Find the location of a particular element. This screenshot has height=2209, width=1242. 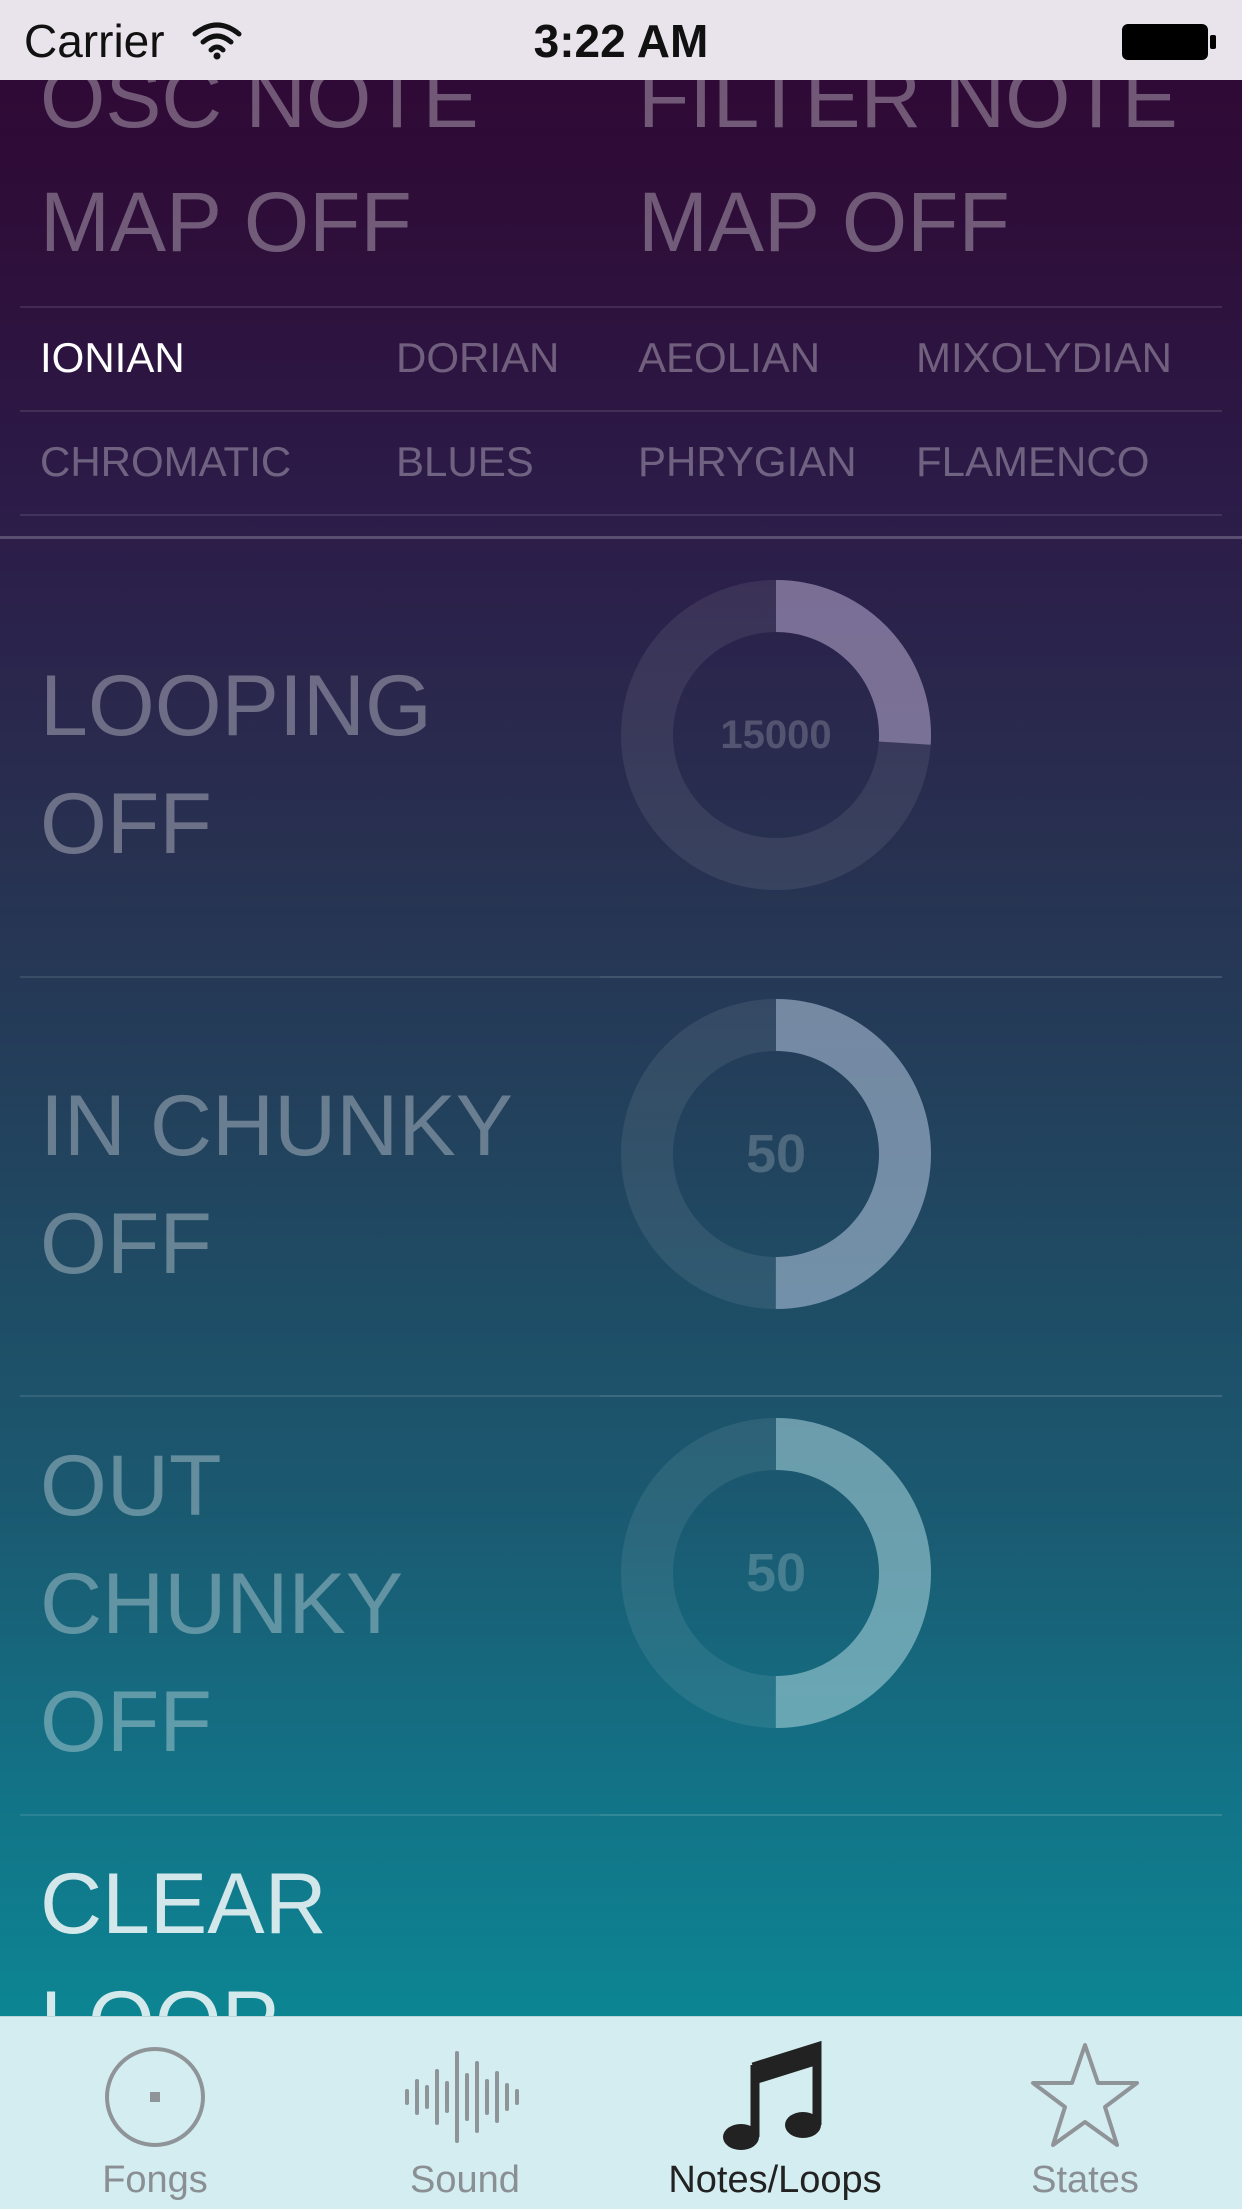

looping-label: LOOPING is located at coordinates (236, 706).